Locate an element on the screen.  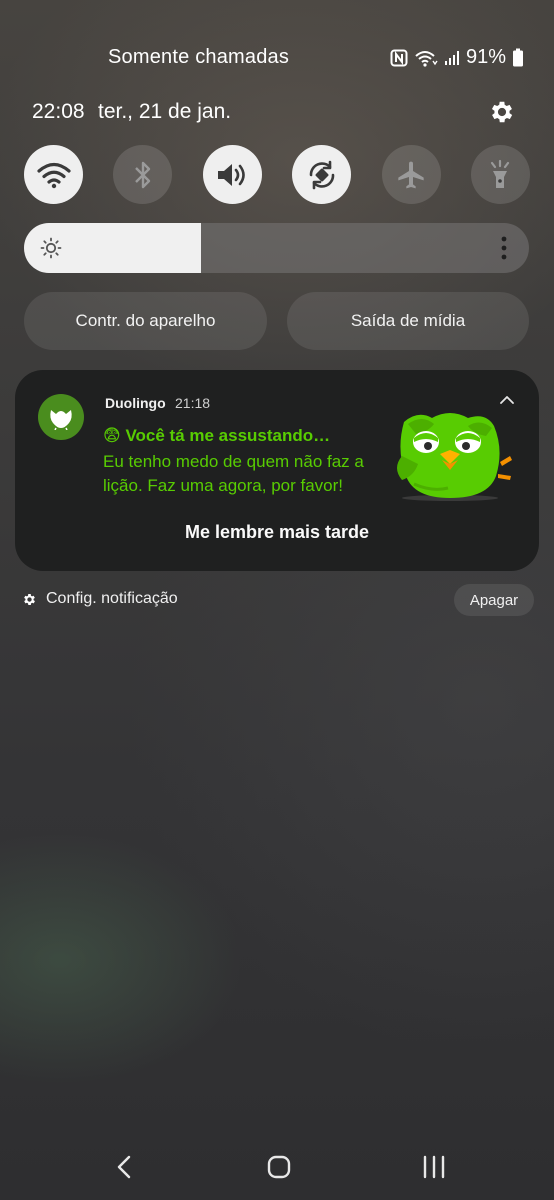
battery-icon is located at coordinates (518, 57).